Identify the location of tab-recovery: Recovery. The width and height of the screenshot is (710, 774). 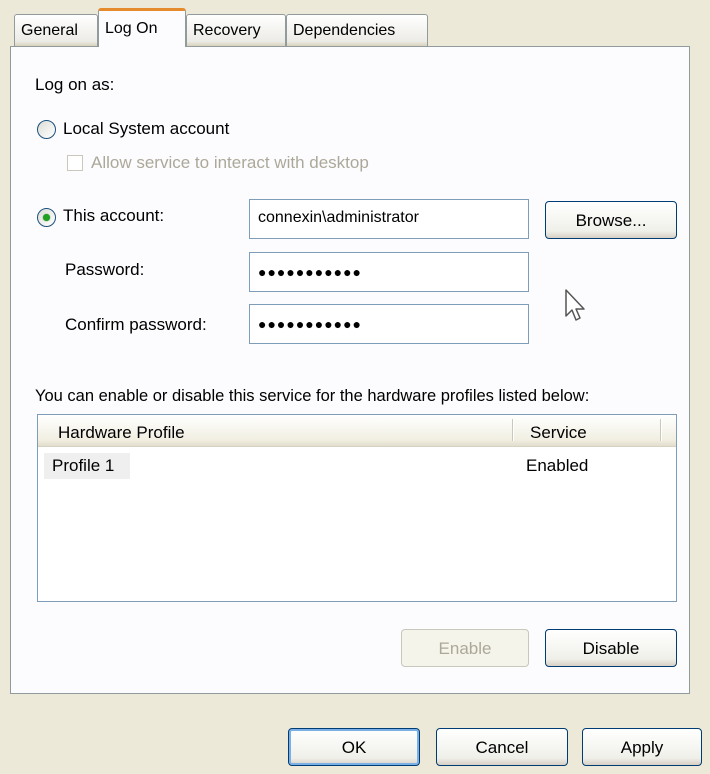
(236, 30).